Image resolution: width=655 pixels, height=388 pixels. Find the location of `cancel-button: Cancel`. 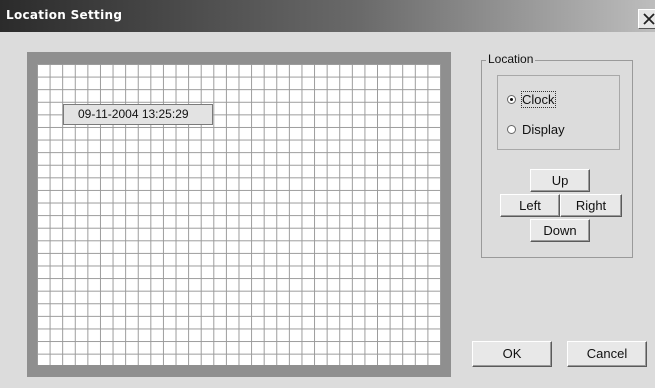

cancel-button: Cancel is located at coordinates (607, 354).